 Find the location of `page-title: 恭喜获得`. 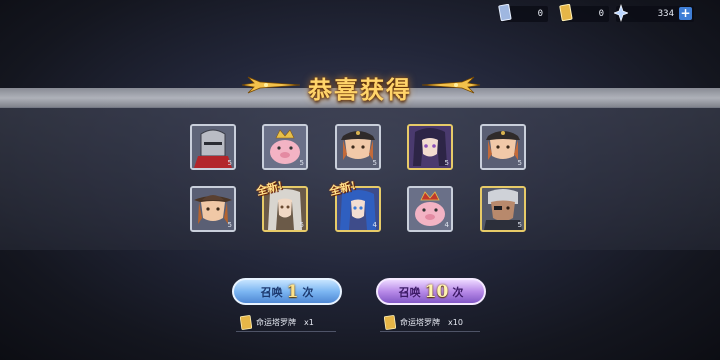

page-title: 恭喜获得 is located at coordinates (360, 89).